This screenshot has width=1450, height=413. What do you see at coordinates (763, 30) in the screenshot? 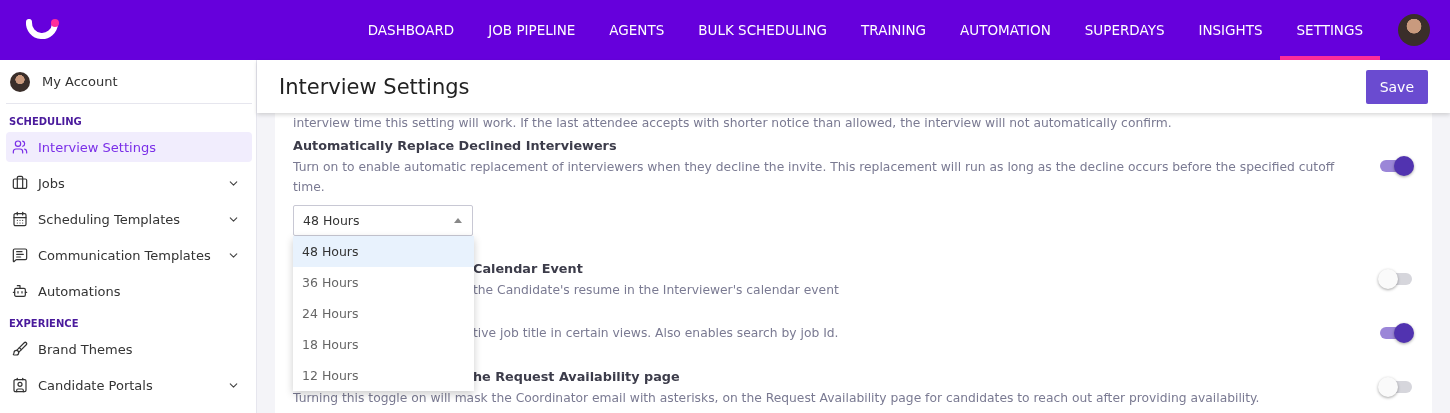
I see `nav-tab: BULK SCHEDULING` at bounding box center [763, 30].